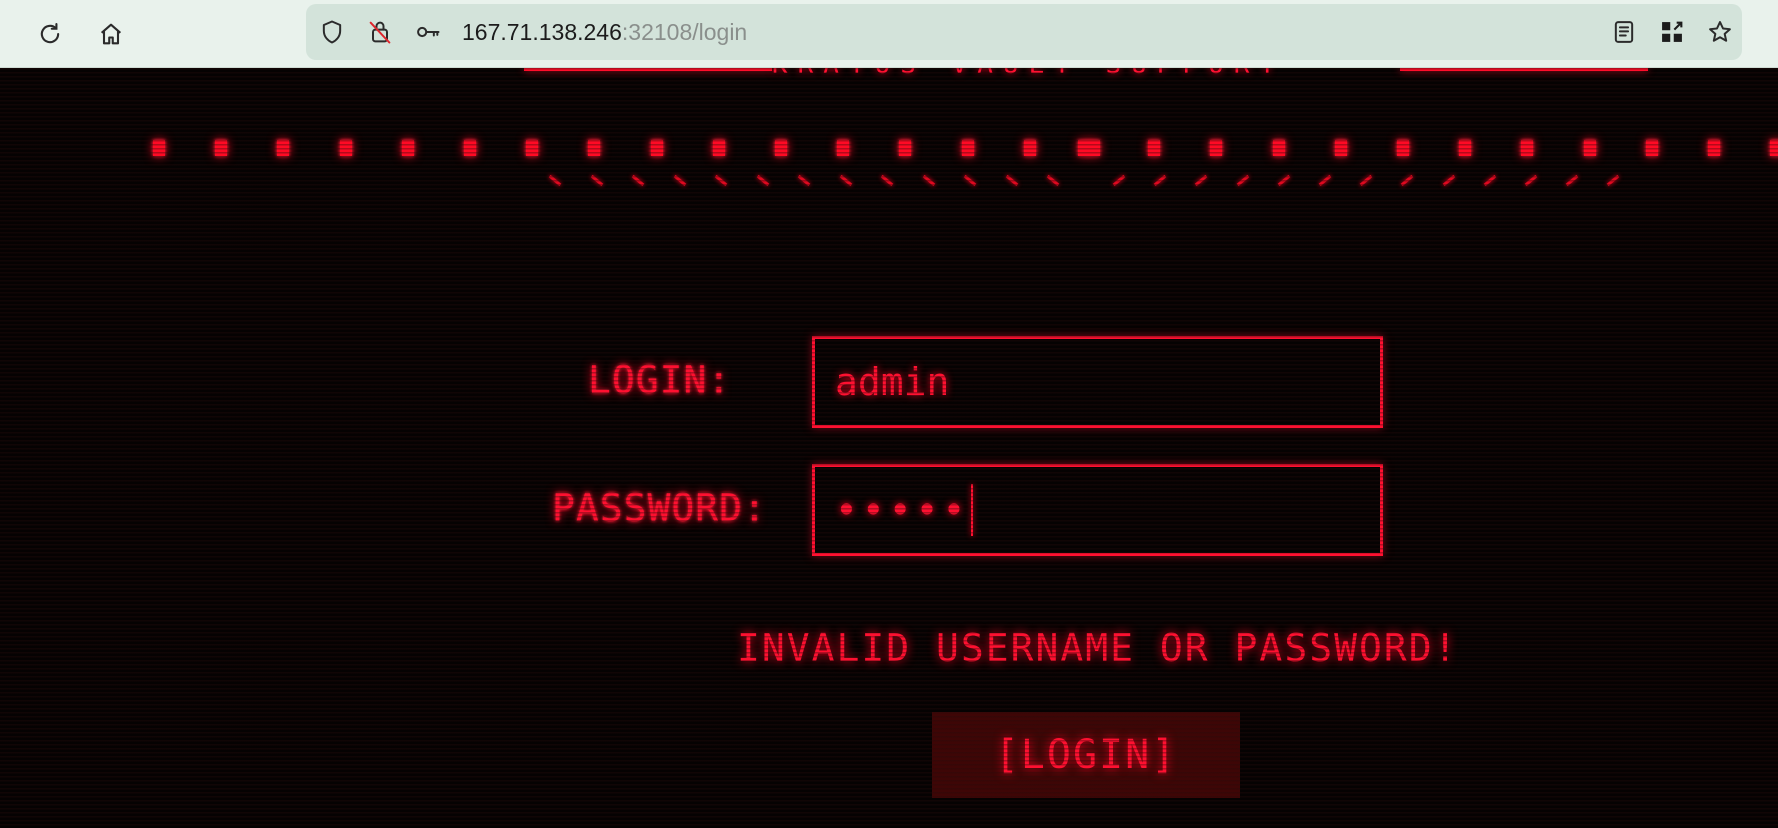 The image size is (1778, 828). I want to click on shield-icon, so click(332, 32).